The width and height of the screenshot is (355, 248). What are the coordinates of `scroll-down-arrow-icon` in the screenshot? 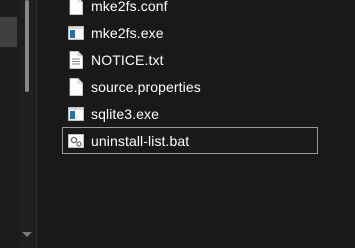 It's located at (27, 234).